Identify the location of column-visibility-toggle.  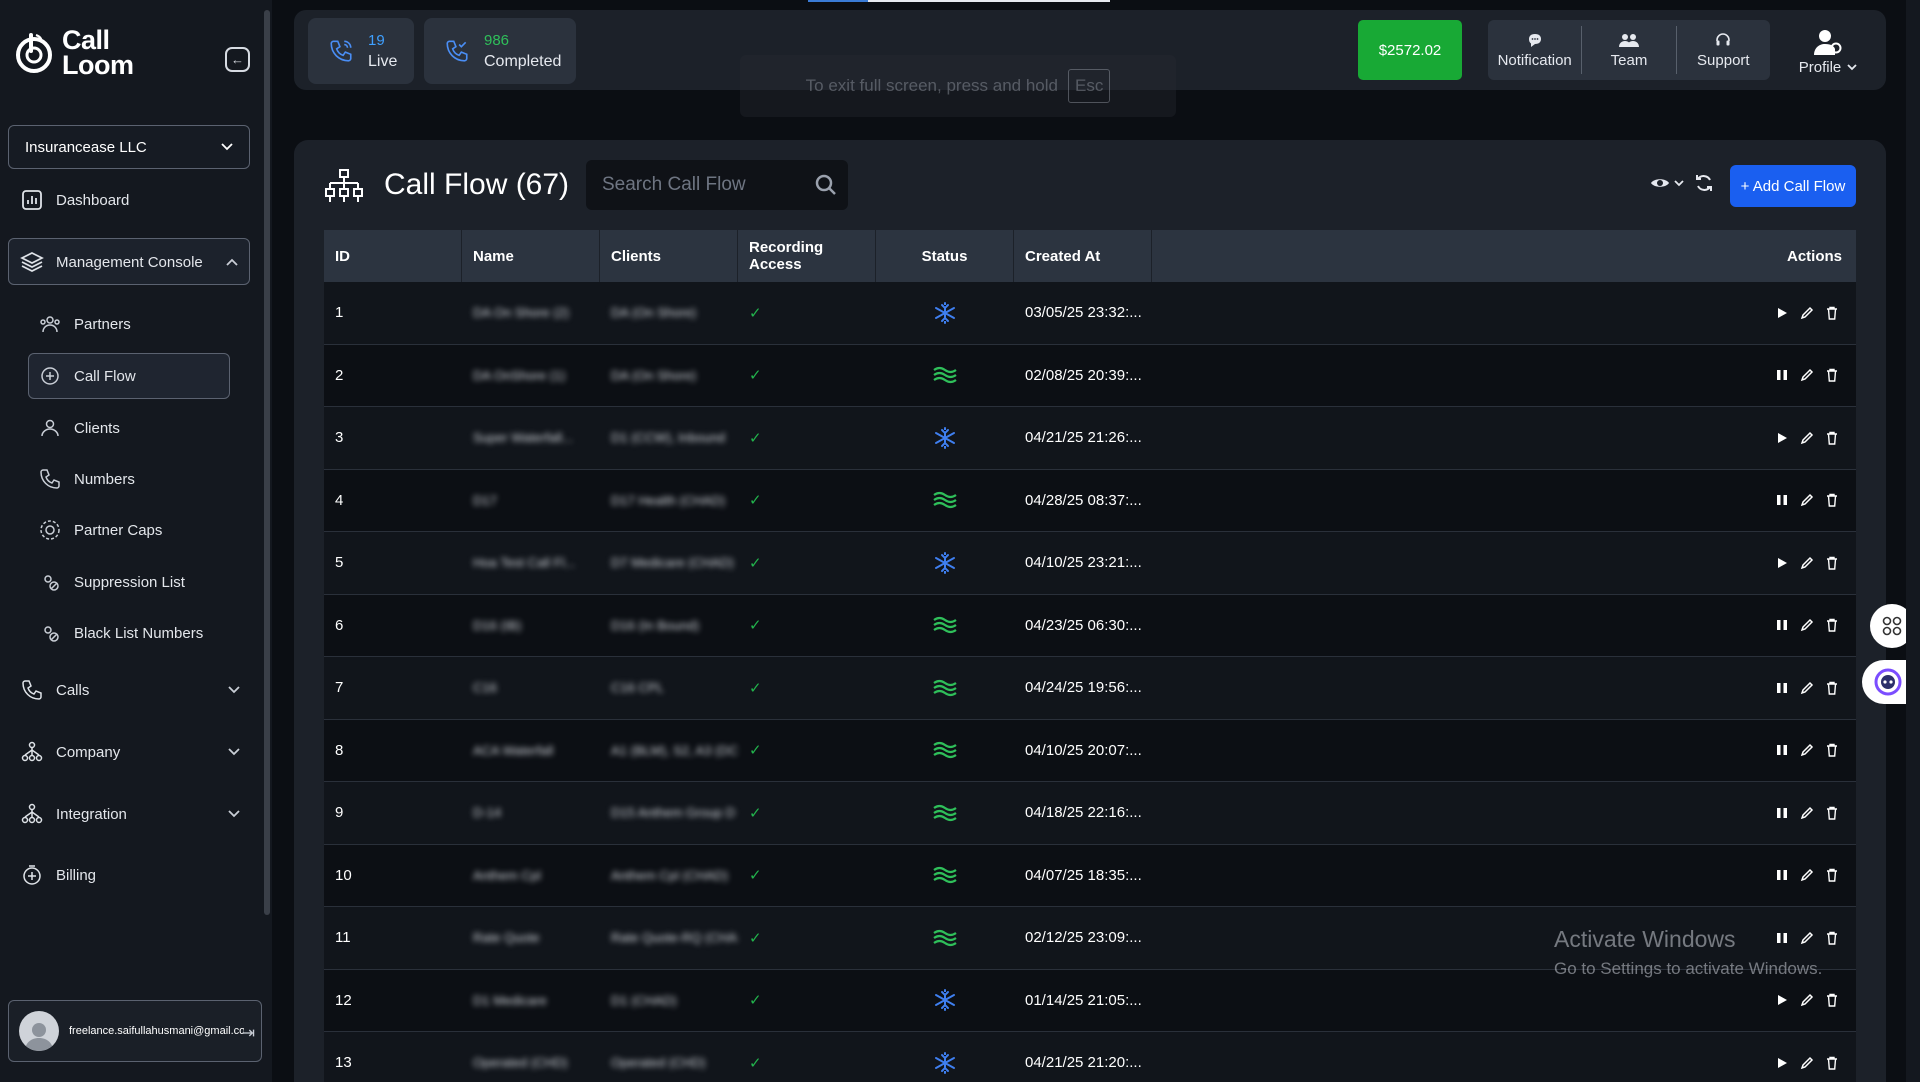
(1667, 183).